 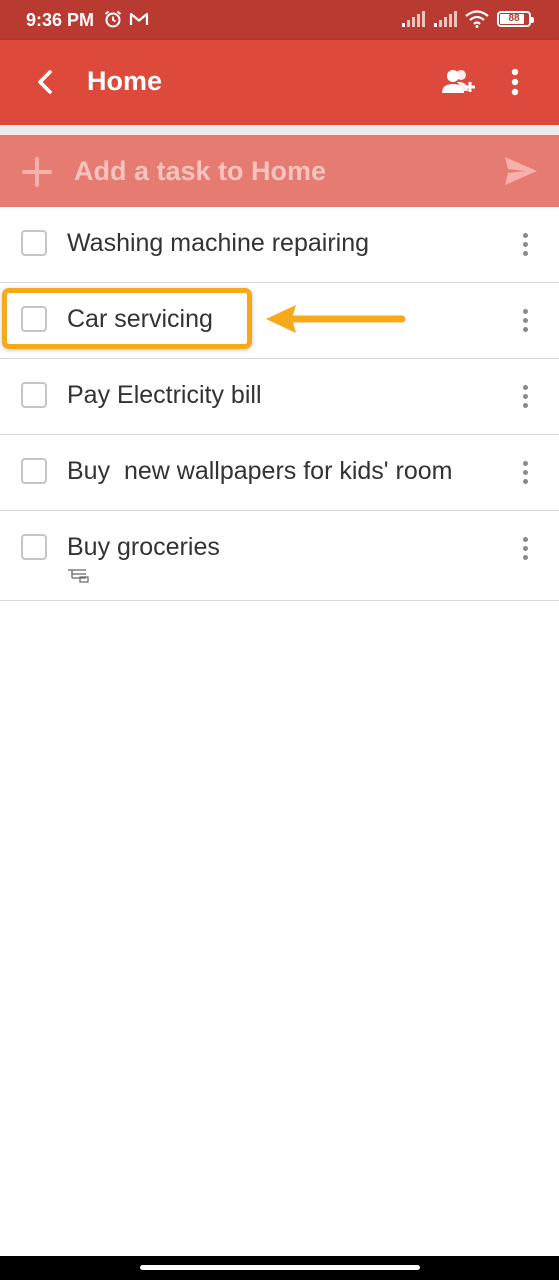 I want to click on page-title: Home, so click(x=125, y=81).